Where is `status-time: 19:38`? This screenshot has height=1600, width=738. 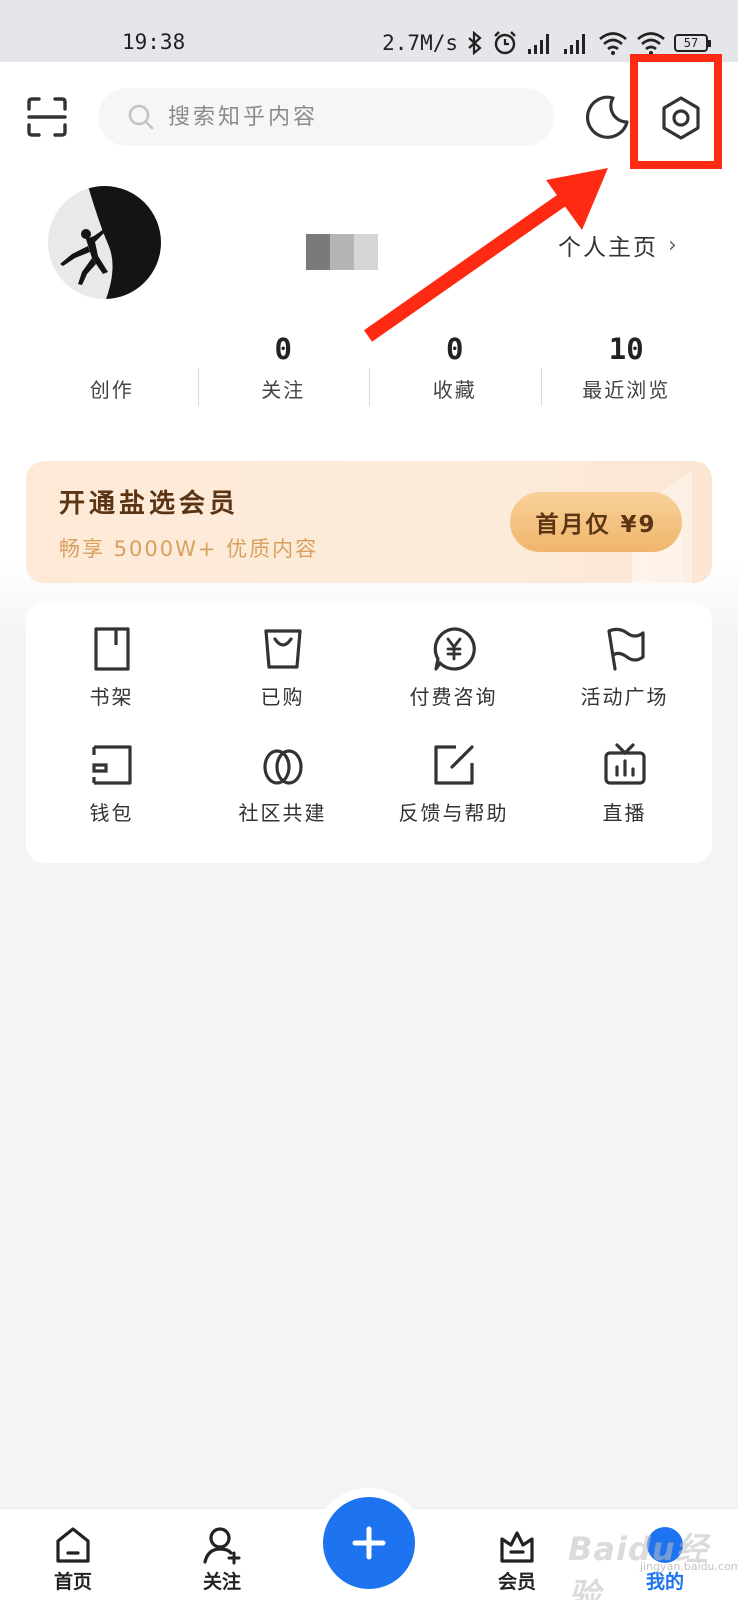
status-time: 19:38 is located at coordinates (154, 42).